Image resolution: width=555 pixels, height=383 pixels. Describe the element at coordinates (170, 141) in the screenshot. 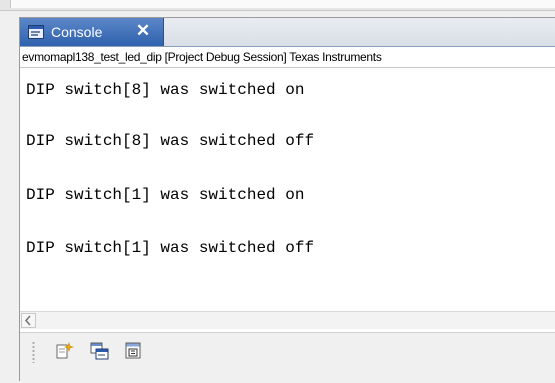

I see `console-line: DIP switch[8] was switched off` at that location.